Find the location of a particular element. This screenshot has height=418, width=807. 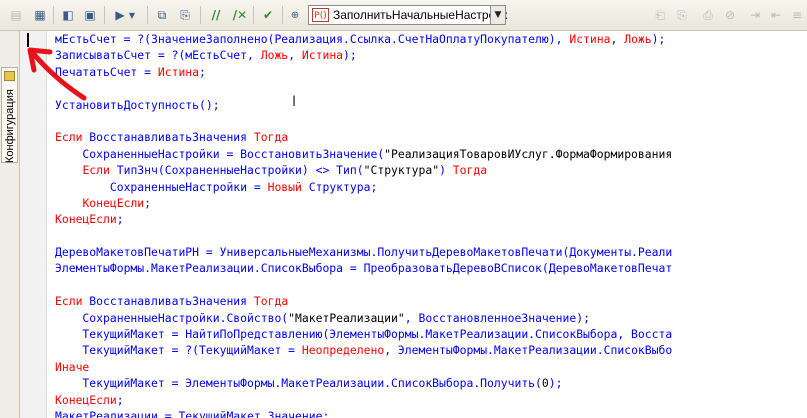

code-identifier: СохраненныеНастройки.Свойство( is located at coordinates (172, 317).